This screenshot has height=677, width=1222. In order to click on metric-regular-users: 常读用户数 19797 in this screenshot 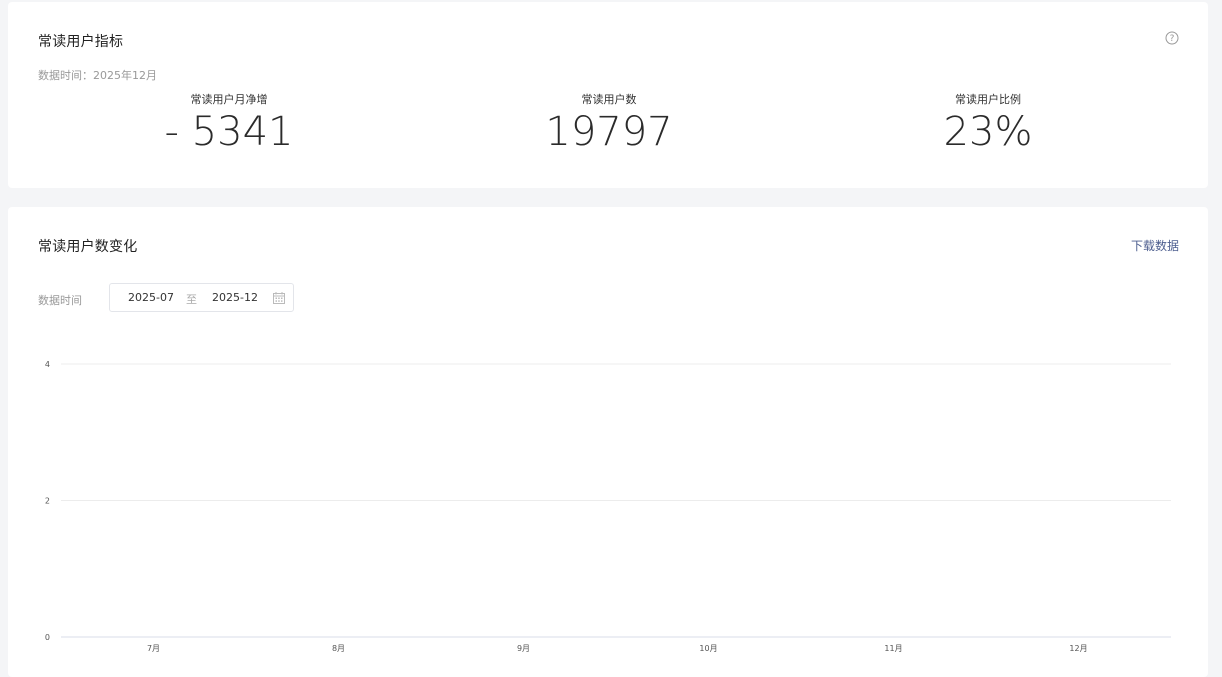, I will do `click(609, 123)`.